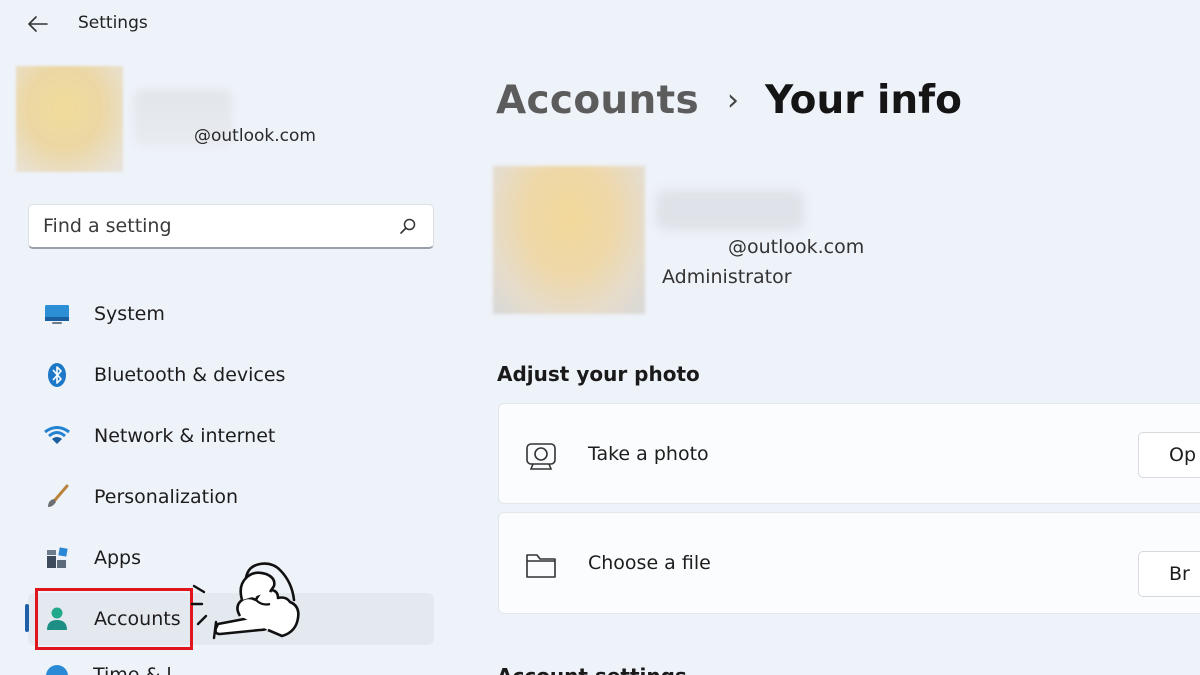 Image resolution: width=1200 pixels, height=675 pixels. I want to click on breadcrumb-parent: Accounts, so click(597, 100).